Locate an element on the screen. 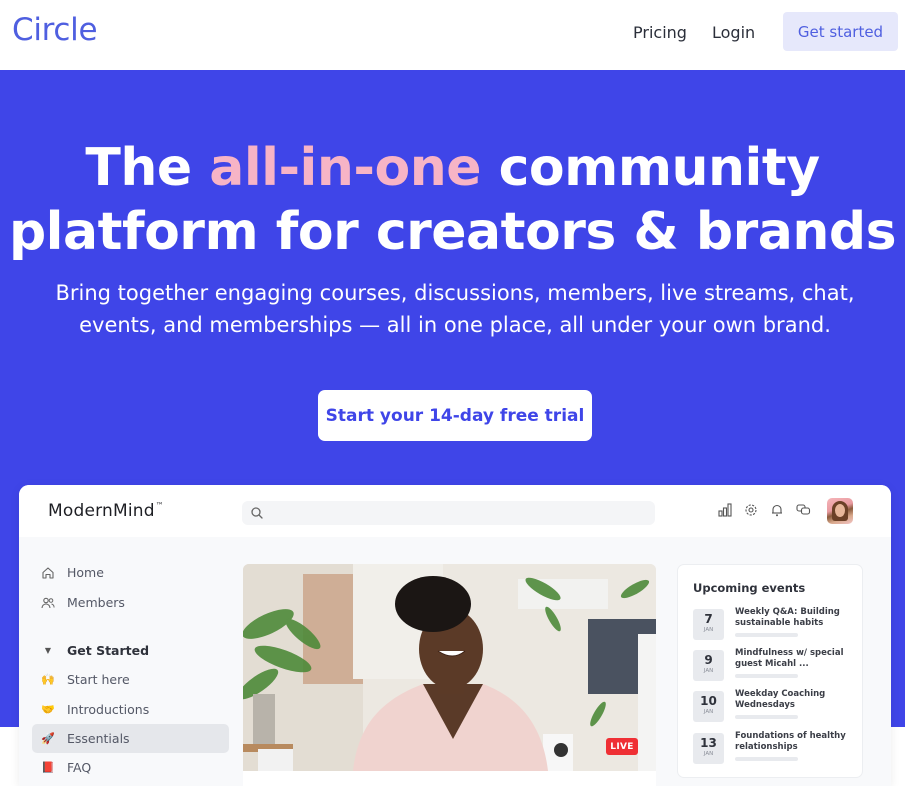 This screenshot has width=905, height=786. event-day: 10 is located at coordinates (708, 701).